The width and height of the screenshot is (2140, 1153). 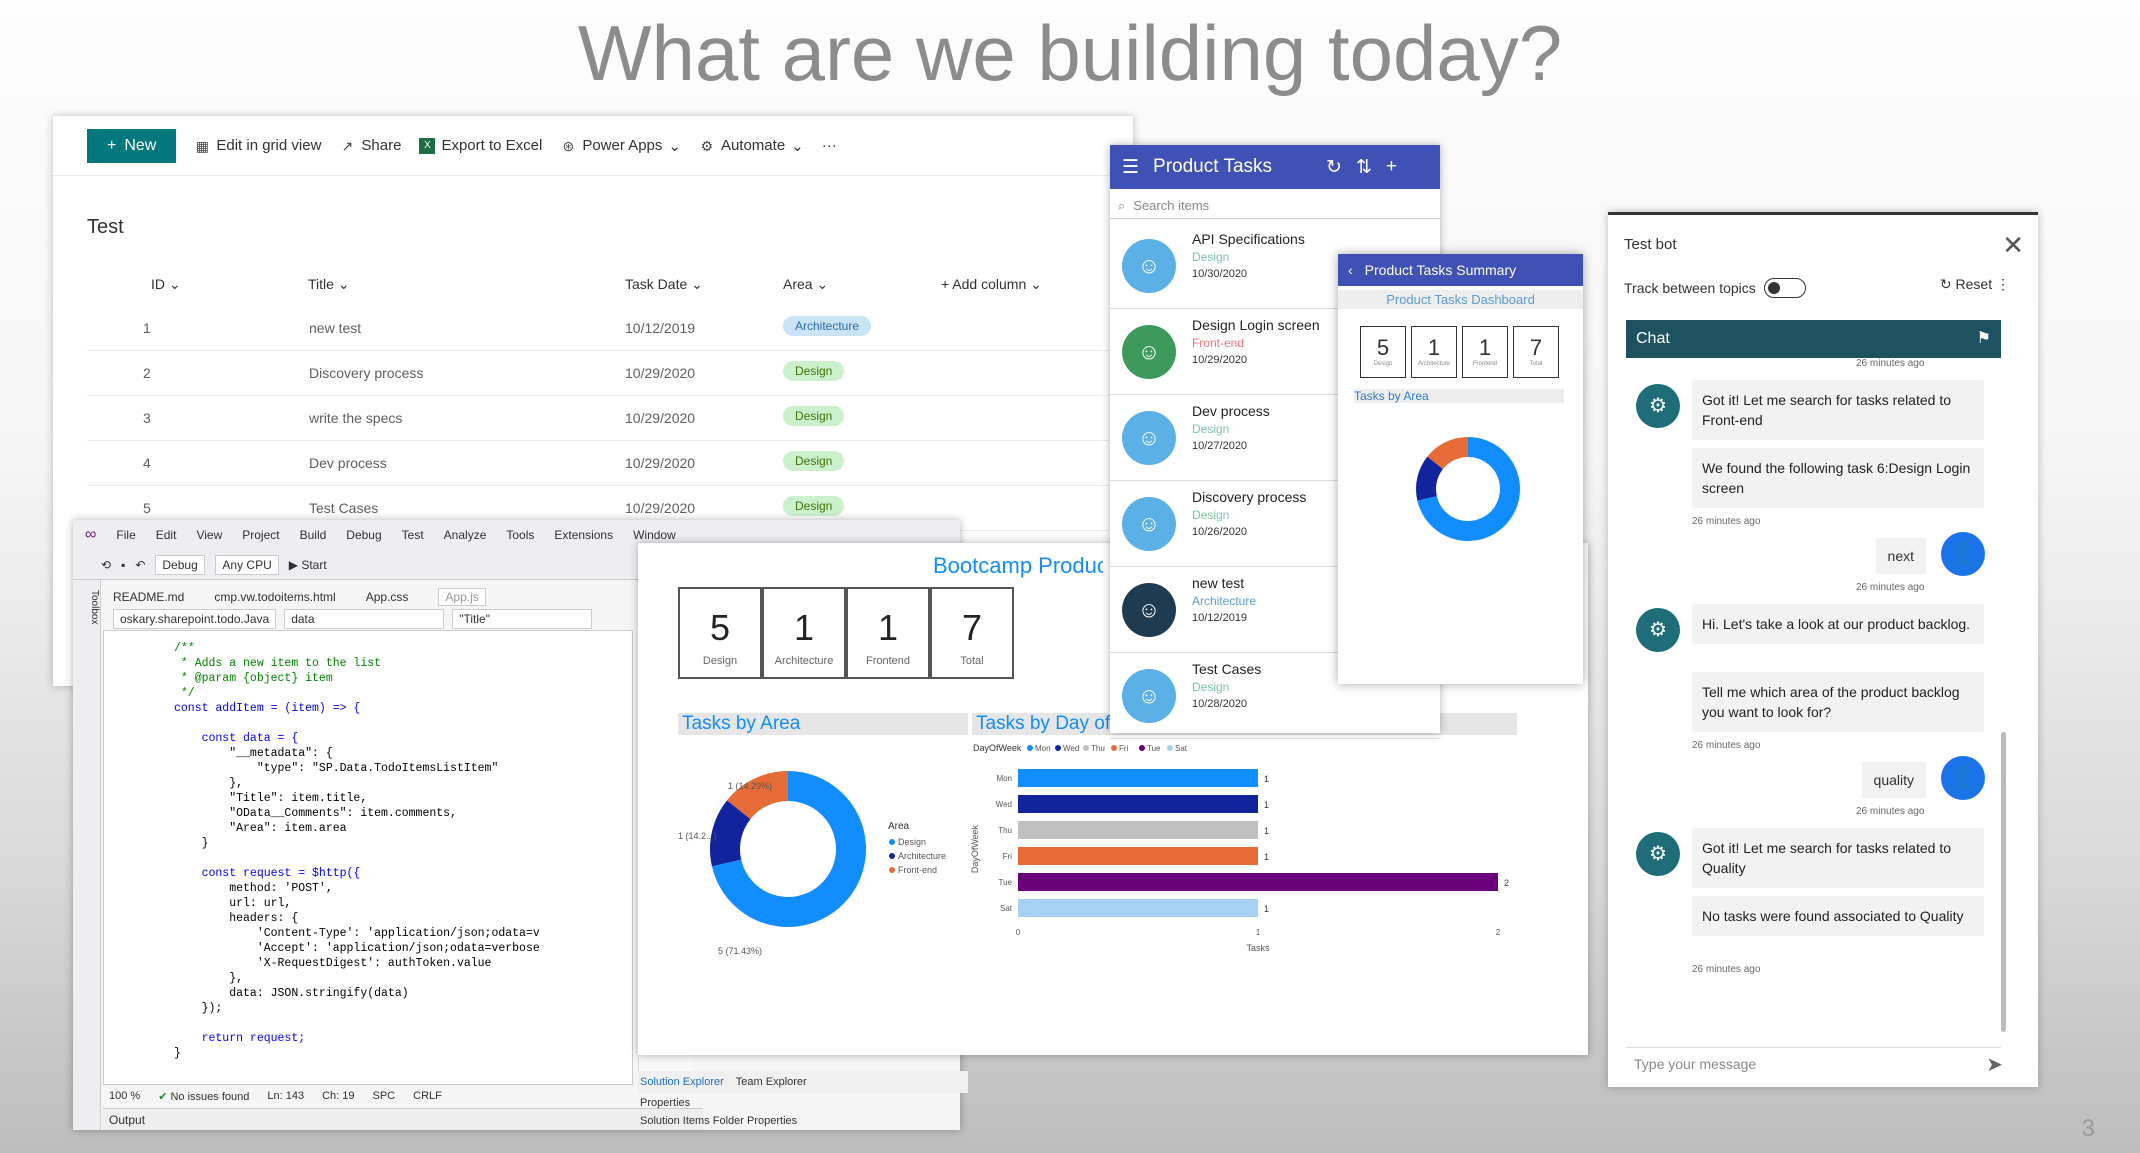 What do you see at coordinates (2013, 245) in the screenshot?
I see `close-icon: ✕` at bounding box center [2013, 245].